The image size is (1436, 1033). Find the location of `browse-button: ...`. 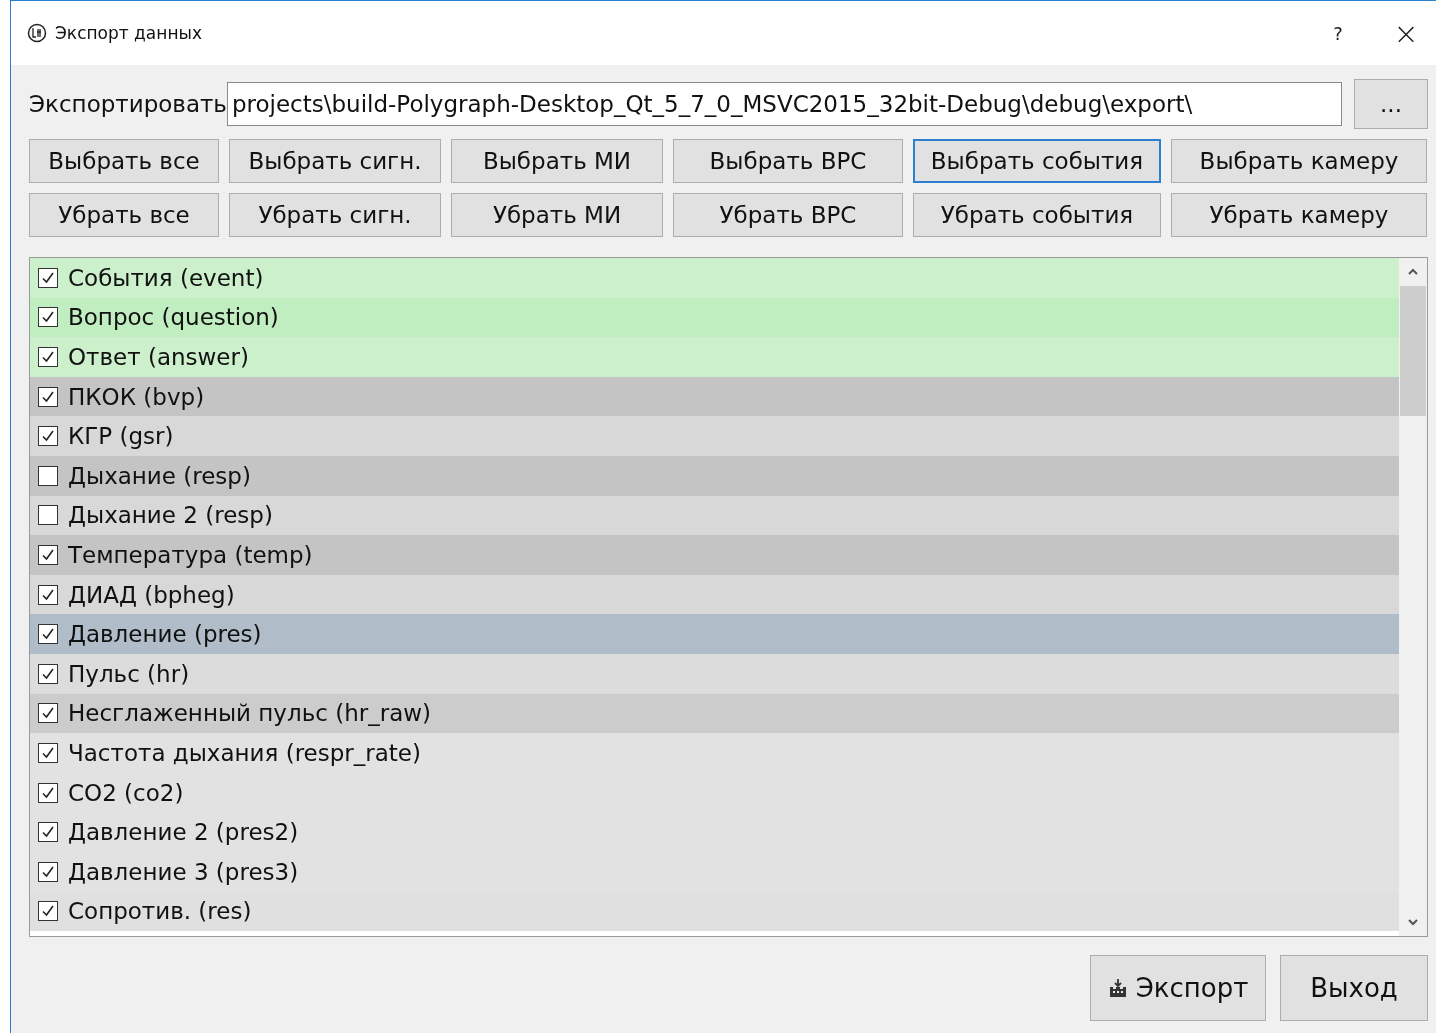

browse-button: ... is located at coordinates (1391, 104).